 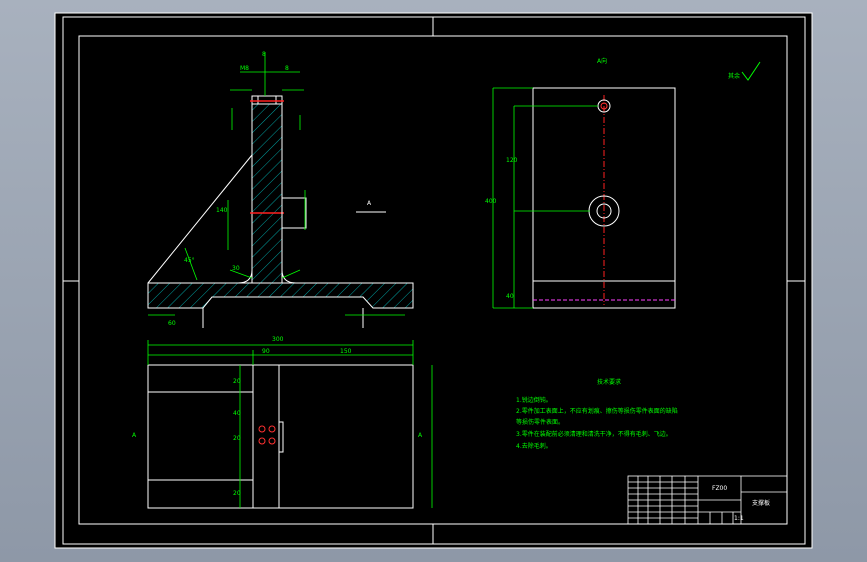 What do you see at coordinates (739, 518) in the screenshot?
I see `title-scale: 1:1` at bounding box center [739, 518].